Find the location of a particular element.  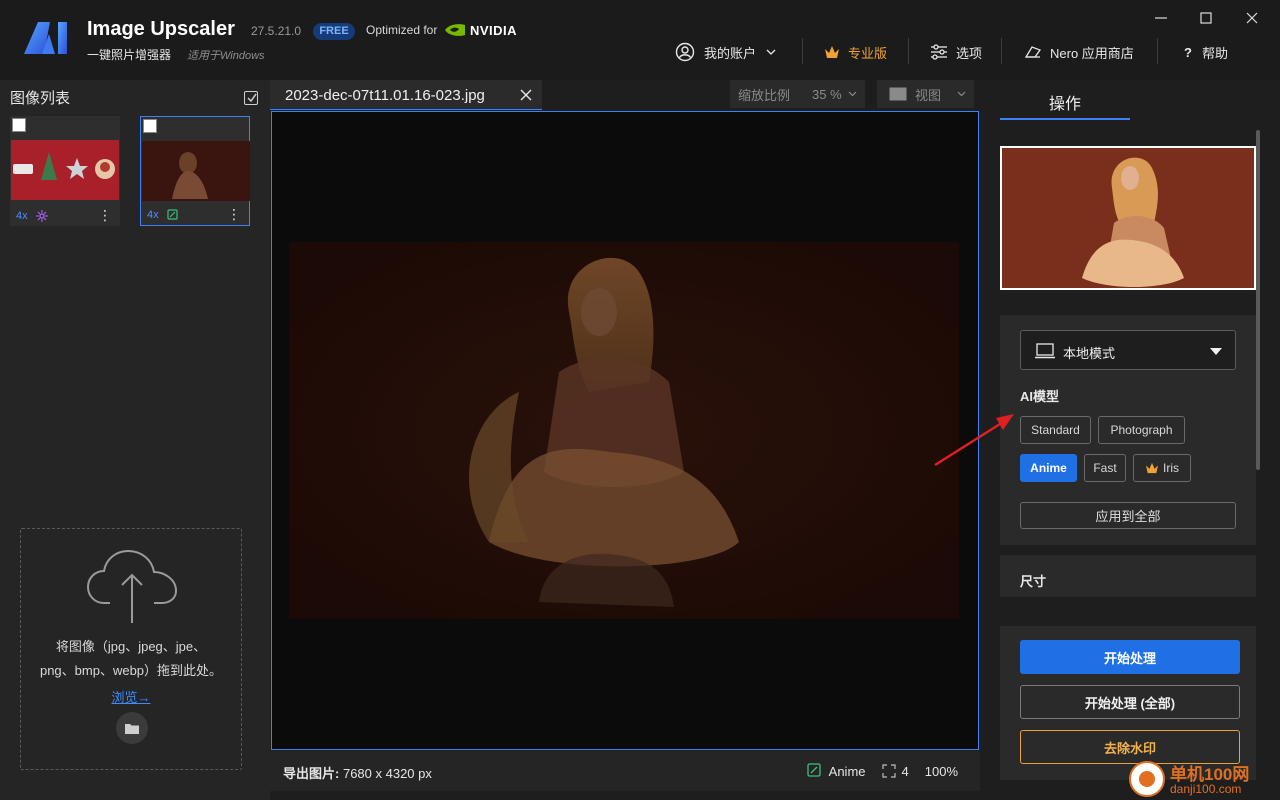

pro-version-button: 专业版 is located at coordinates (855, 52).